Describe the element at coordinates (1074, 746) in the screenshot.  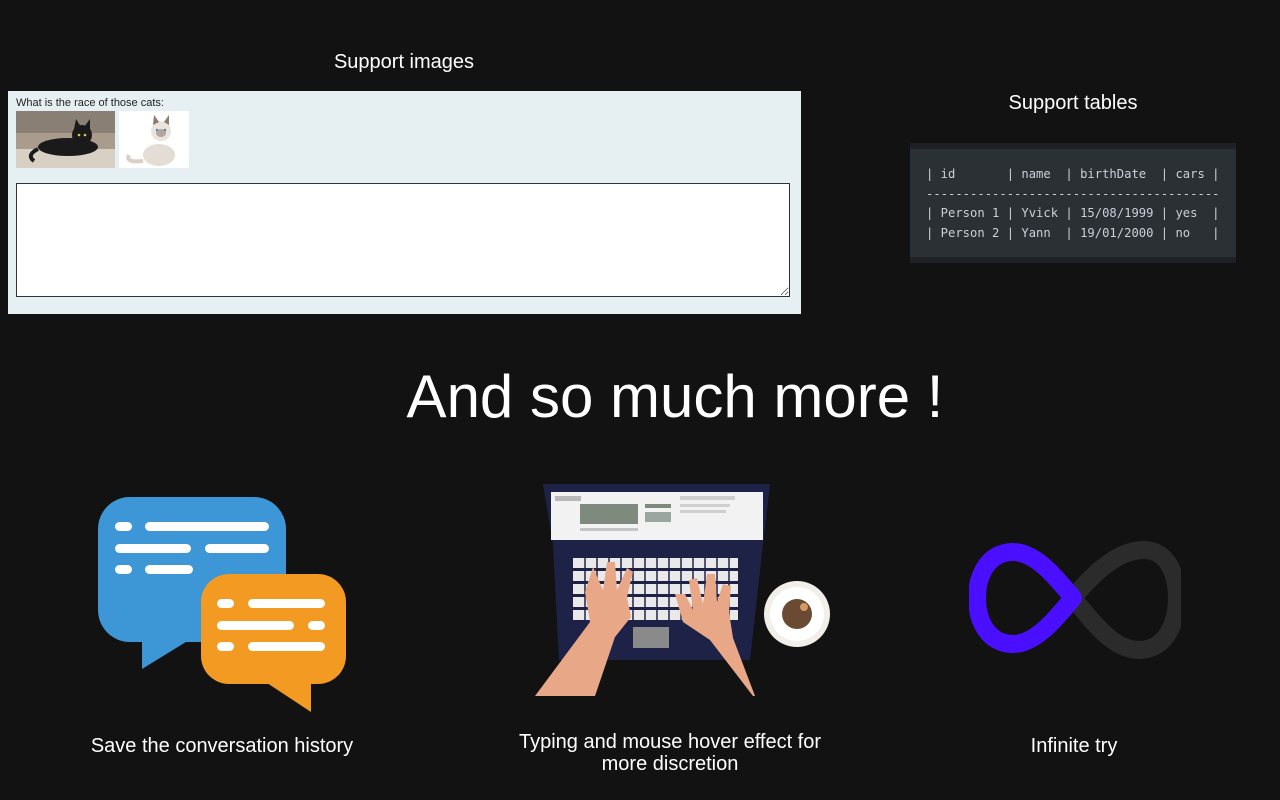
I see `feature-label-infinite: Infinite try` at that location.